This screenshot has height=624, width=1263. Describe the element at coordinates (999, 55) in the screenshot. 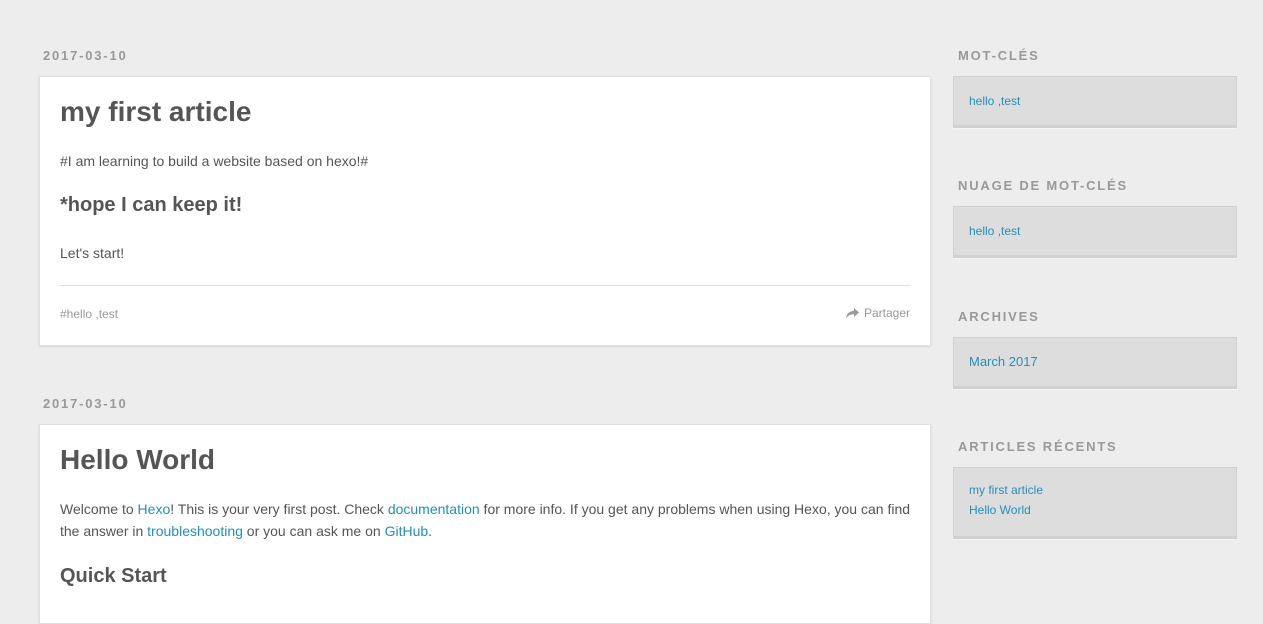

I see `widget-title-tags: MOT-CLÉS` at that location.